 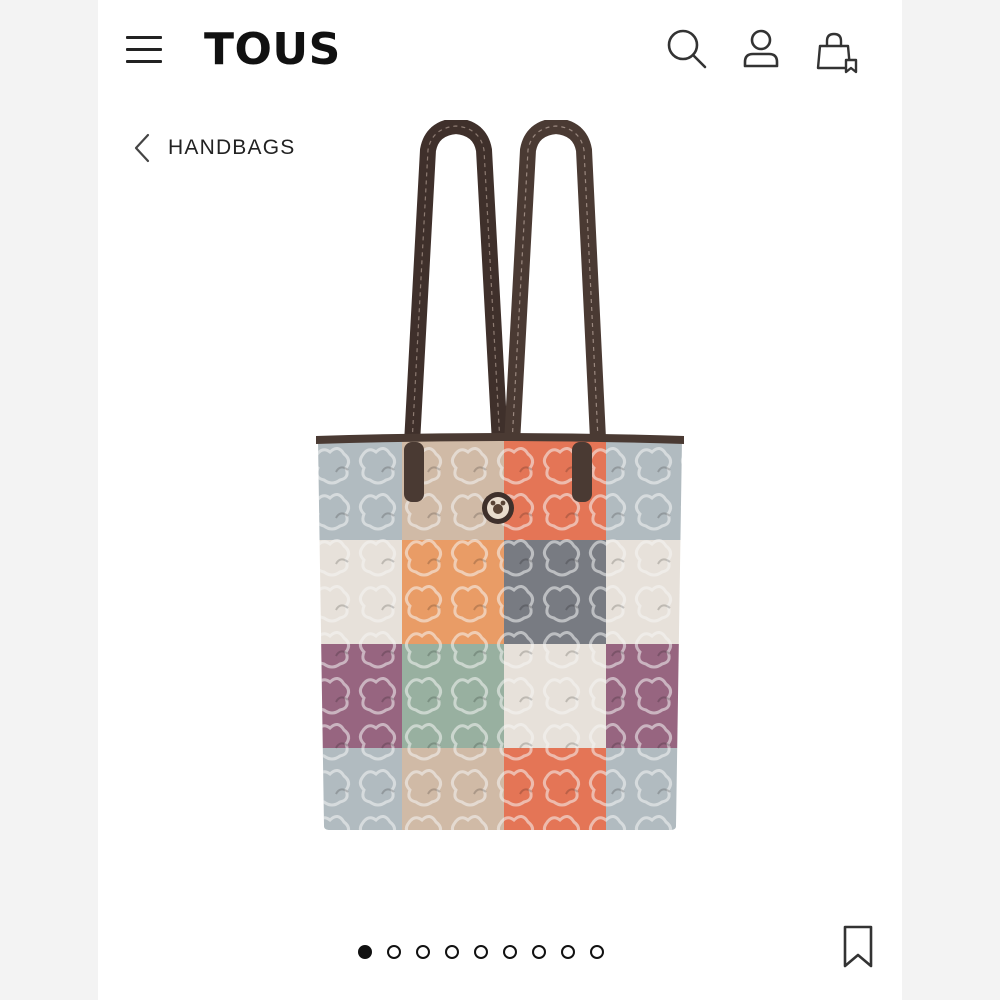 I want to click on brand-logo: TOUS, so click(x=272, y=50).